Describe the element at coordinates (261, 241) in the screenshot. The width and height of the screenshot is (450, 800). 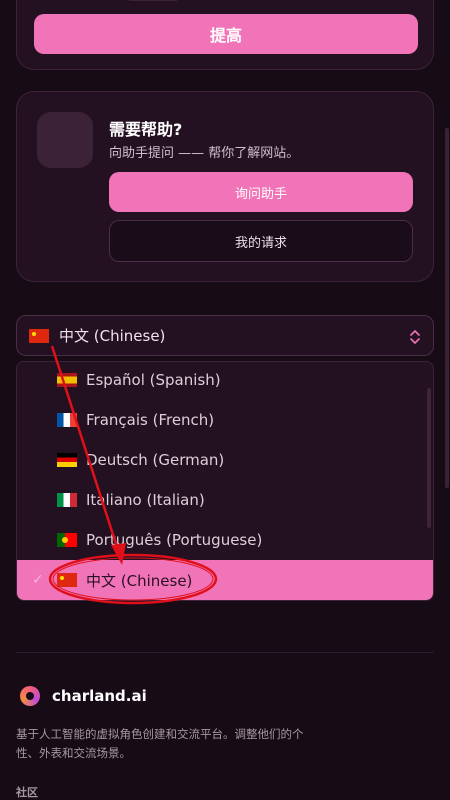
I see `my-requests-button: 我的请求` at that location.